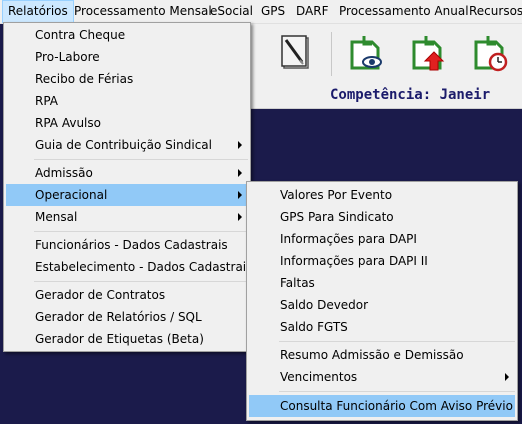 This screenshot has width=522, height=424. What do you see at coordinates (354, 261) in the screenshot?
I see `menu-item-label: Informações para DAPI II` at bounding box center [354, 261].